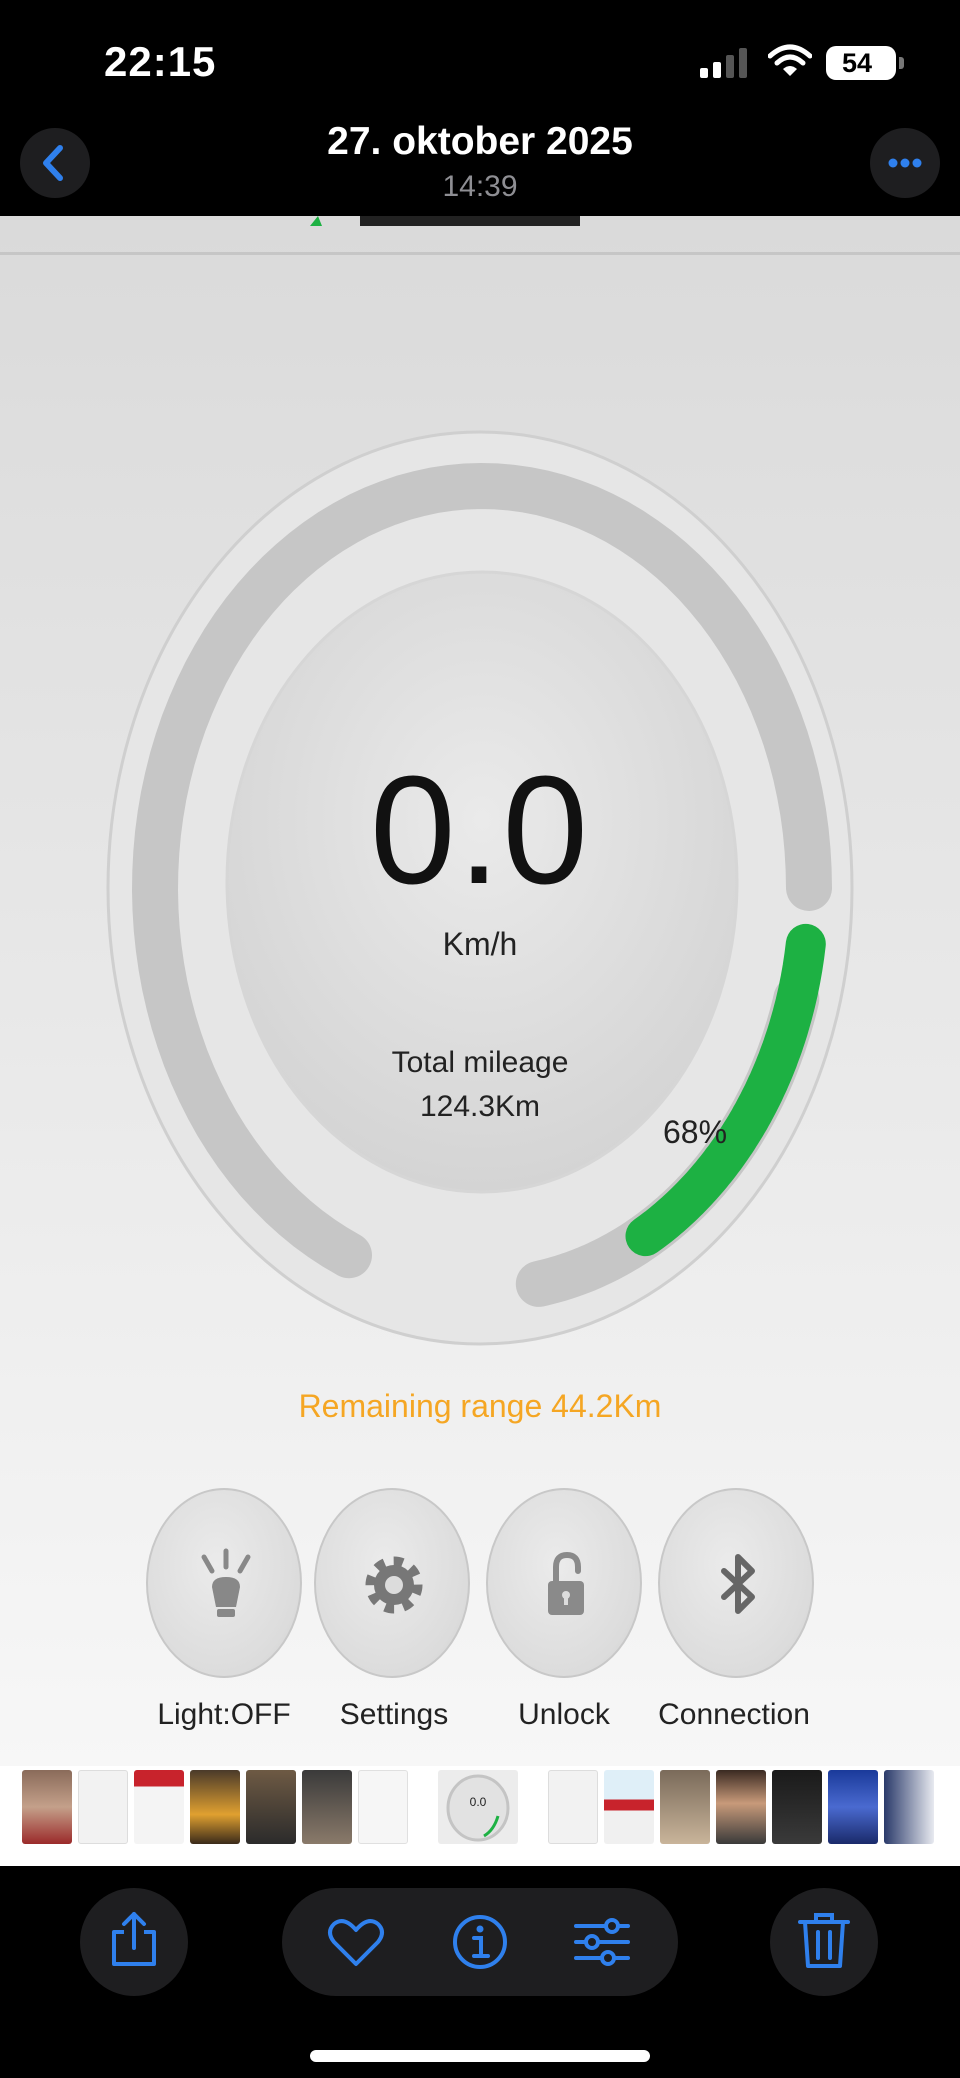 This screenshot has height=2078, width=960. I want to click on info-icon, so click(480, 1942).